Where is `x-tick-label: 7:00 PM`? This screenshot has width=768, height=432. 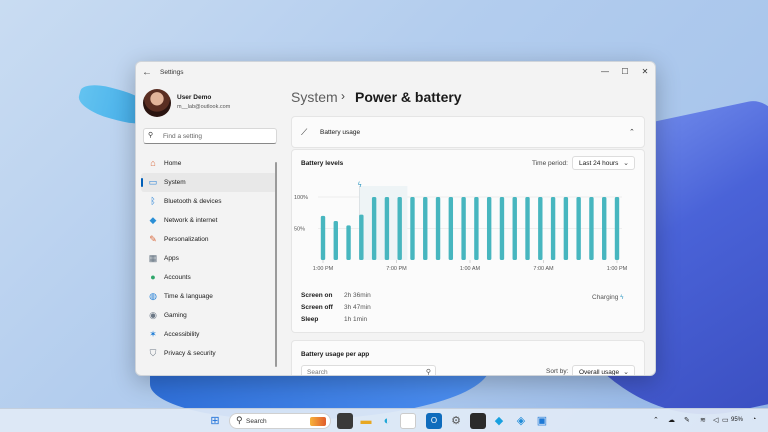
x-tick-label: 7:00 PM is located at coordinates (396, 269).